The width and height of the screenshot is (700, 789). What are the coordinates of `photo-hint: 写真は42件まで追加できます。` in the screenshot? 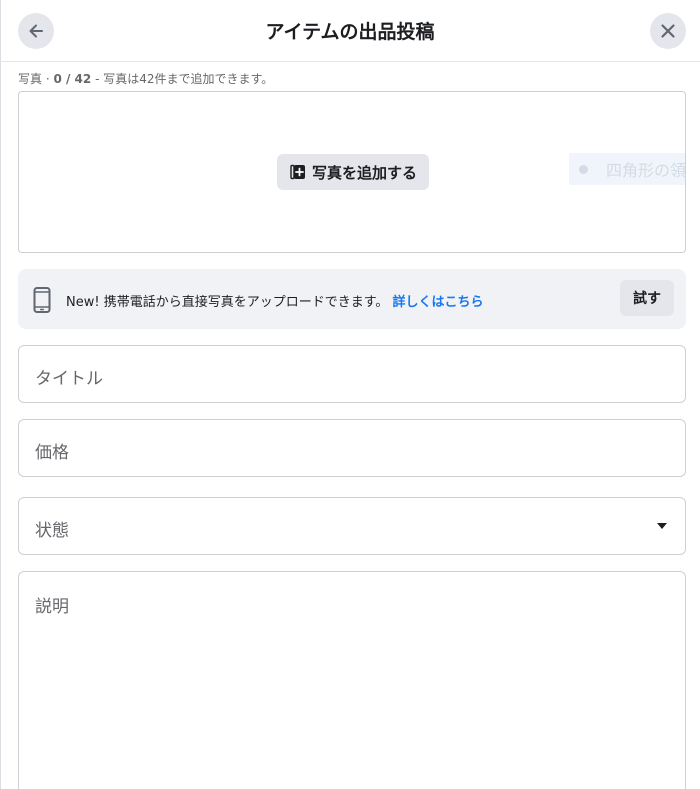 It's located at (188, 79).